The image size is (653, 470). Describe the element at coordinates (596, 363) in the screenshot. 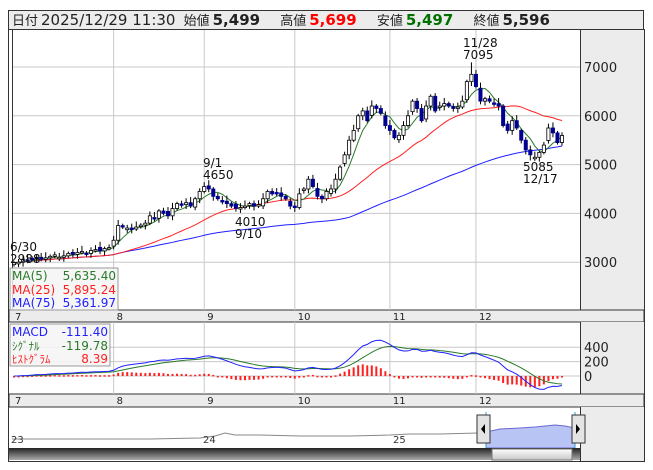

I see `macd-tick-label: 200` at that location.